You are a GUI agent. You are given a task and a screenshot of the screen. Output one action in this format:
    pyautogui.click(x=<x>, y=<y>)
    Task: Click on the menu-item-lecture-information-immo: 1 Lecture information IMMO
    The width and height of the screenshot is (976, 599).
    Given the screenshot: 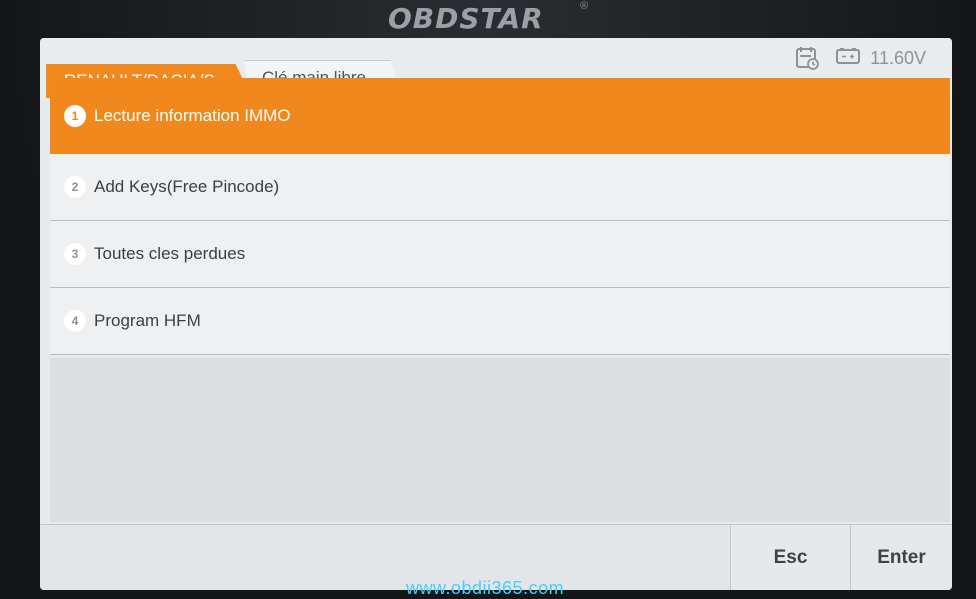 What is the action you would take?
    pyautogui.click(x=500, y=116)
    